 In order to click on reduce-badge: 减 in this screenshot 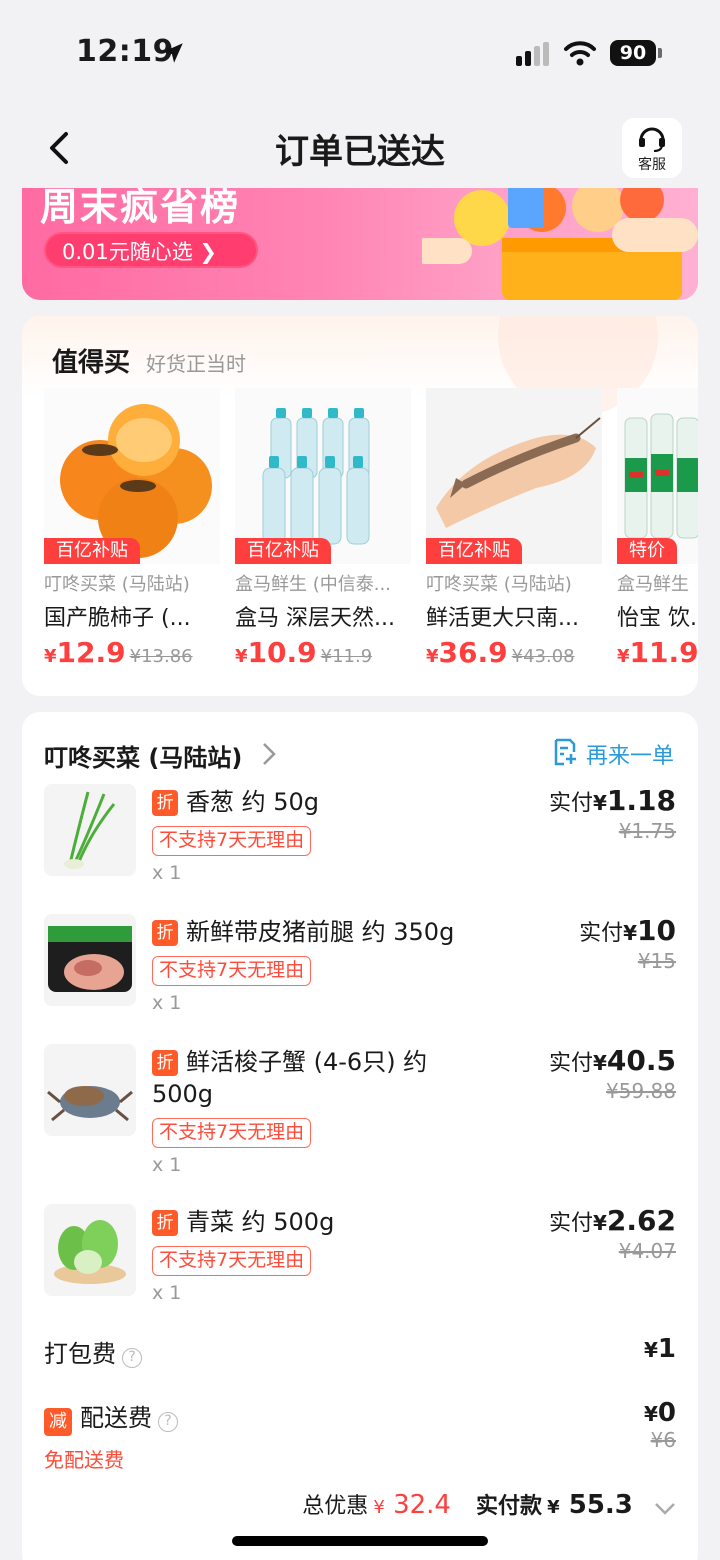, I will do `click(58, 1421)`.